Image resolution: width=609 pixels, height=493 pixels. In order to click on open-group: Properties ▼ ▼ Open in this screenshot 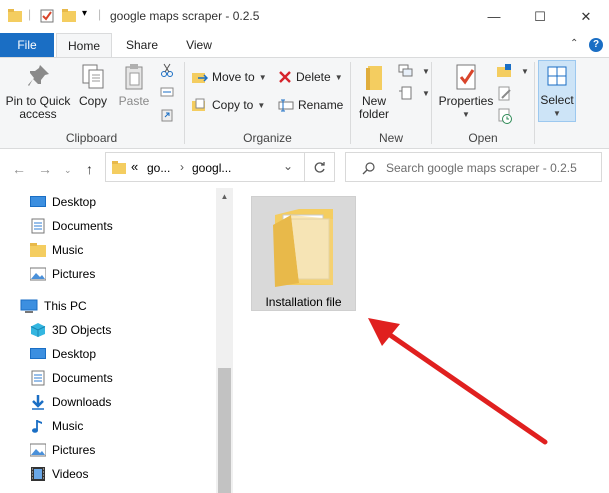, I will do `click(483, 103)`.